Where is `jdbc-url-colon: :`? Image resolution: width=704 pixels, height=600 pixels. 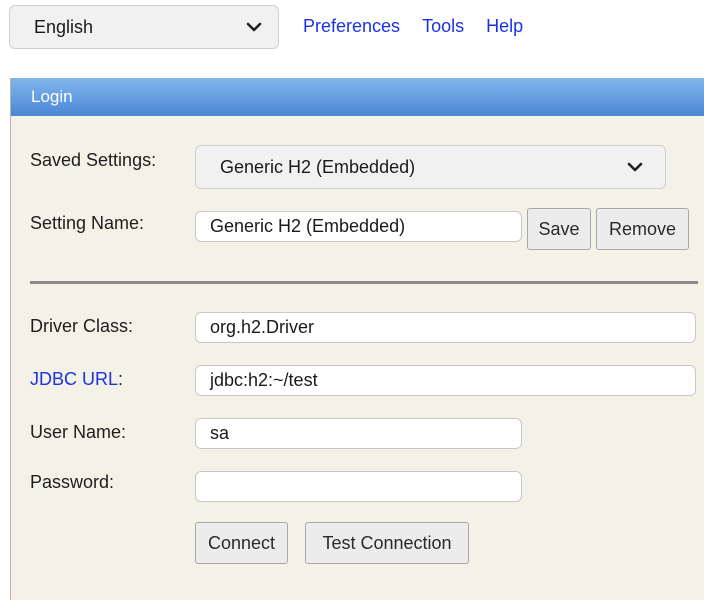
jdbc-url-colon: : is located at coordinates (121, 379).